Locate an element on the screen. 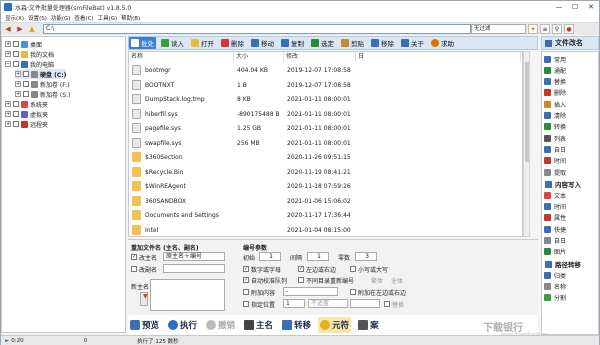  column-header-size: 大小 is located at coordinates (259, 57).